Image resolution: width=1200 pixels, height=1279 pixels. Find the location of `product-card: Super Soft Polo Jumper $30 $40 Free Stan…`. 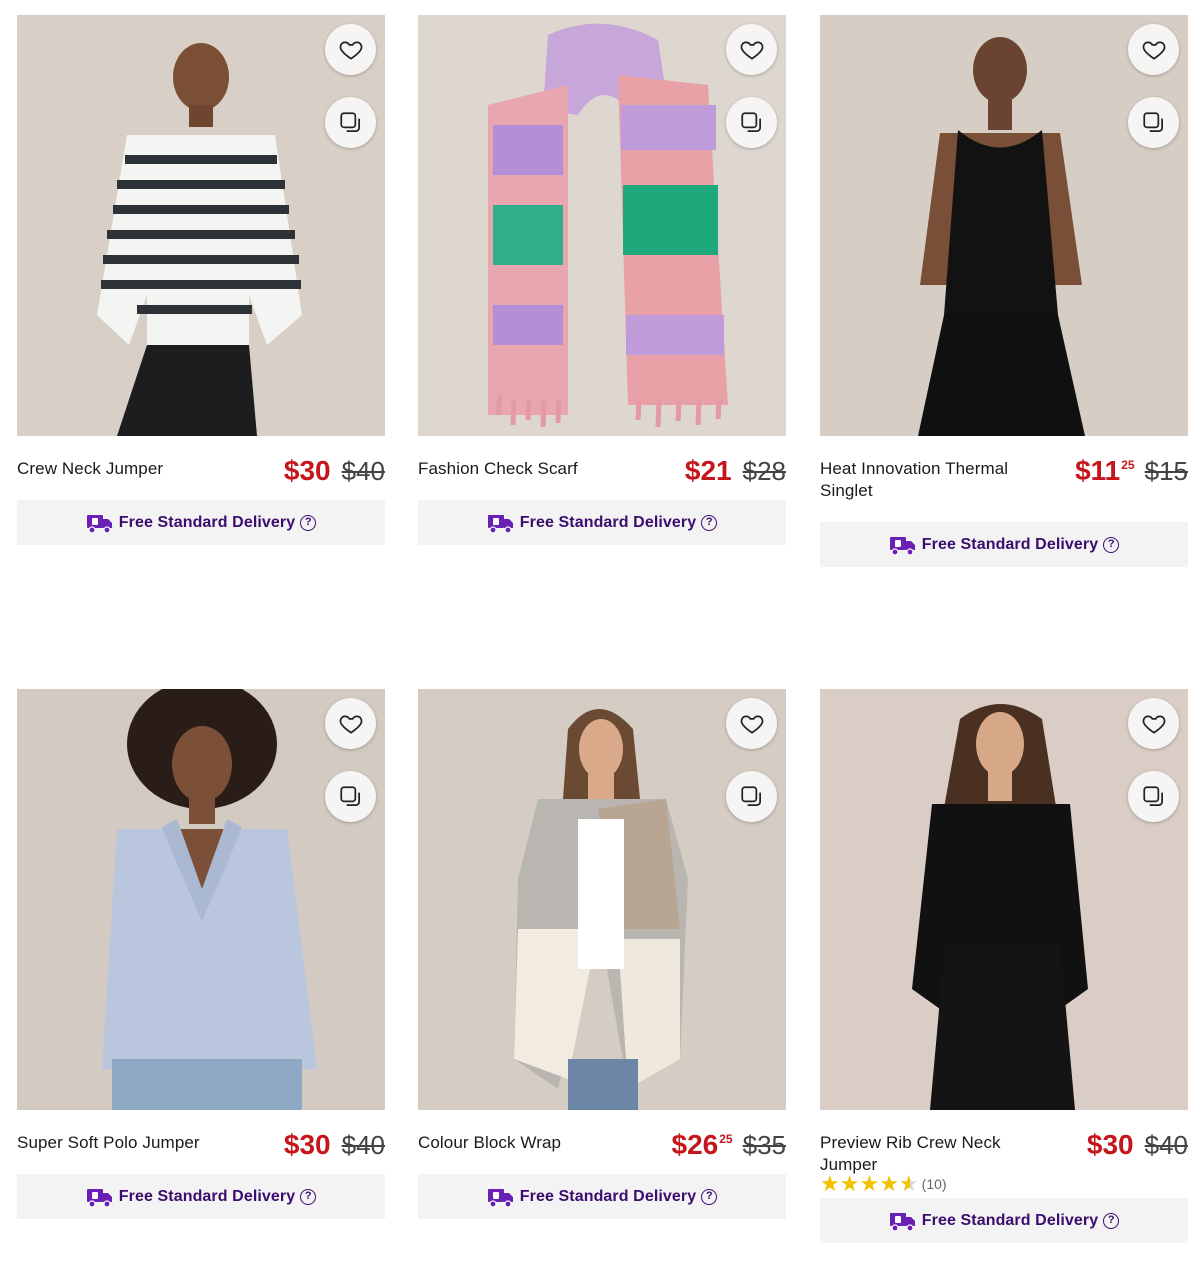

product-card: Super Soft Polo Jumper $30 $40 Free Stan… is located at coordinates (201, 954).